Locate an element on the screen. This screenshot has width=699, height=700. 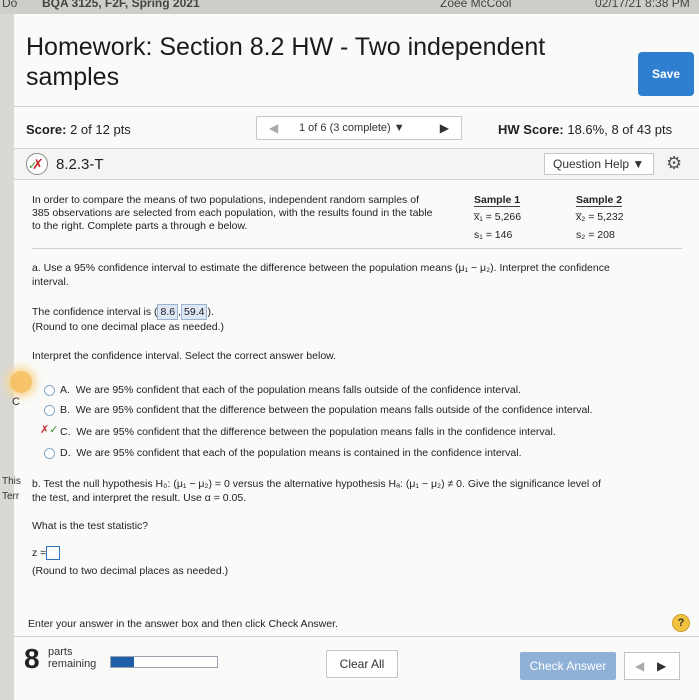
z-input is located at coordinates (53, 553).